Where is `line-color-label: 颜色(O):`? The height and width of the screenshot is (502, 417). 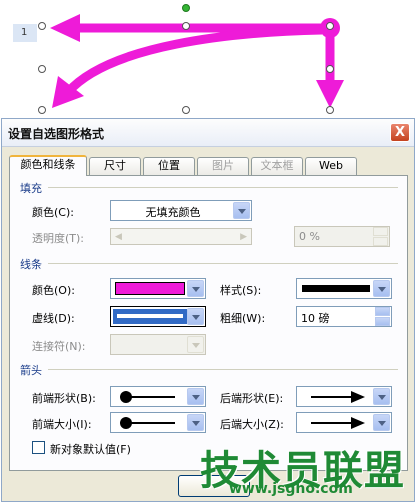
line-color-label: 颜色(O): is located at coordinates (53, 290).